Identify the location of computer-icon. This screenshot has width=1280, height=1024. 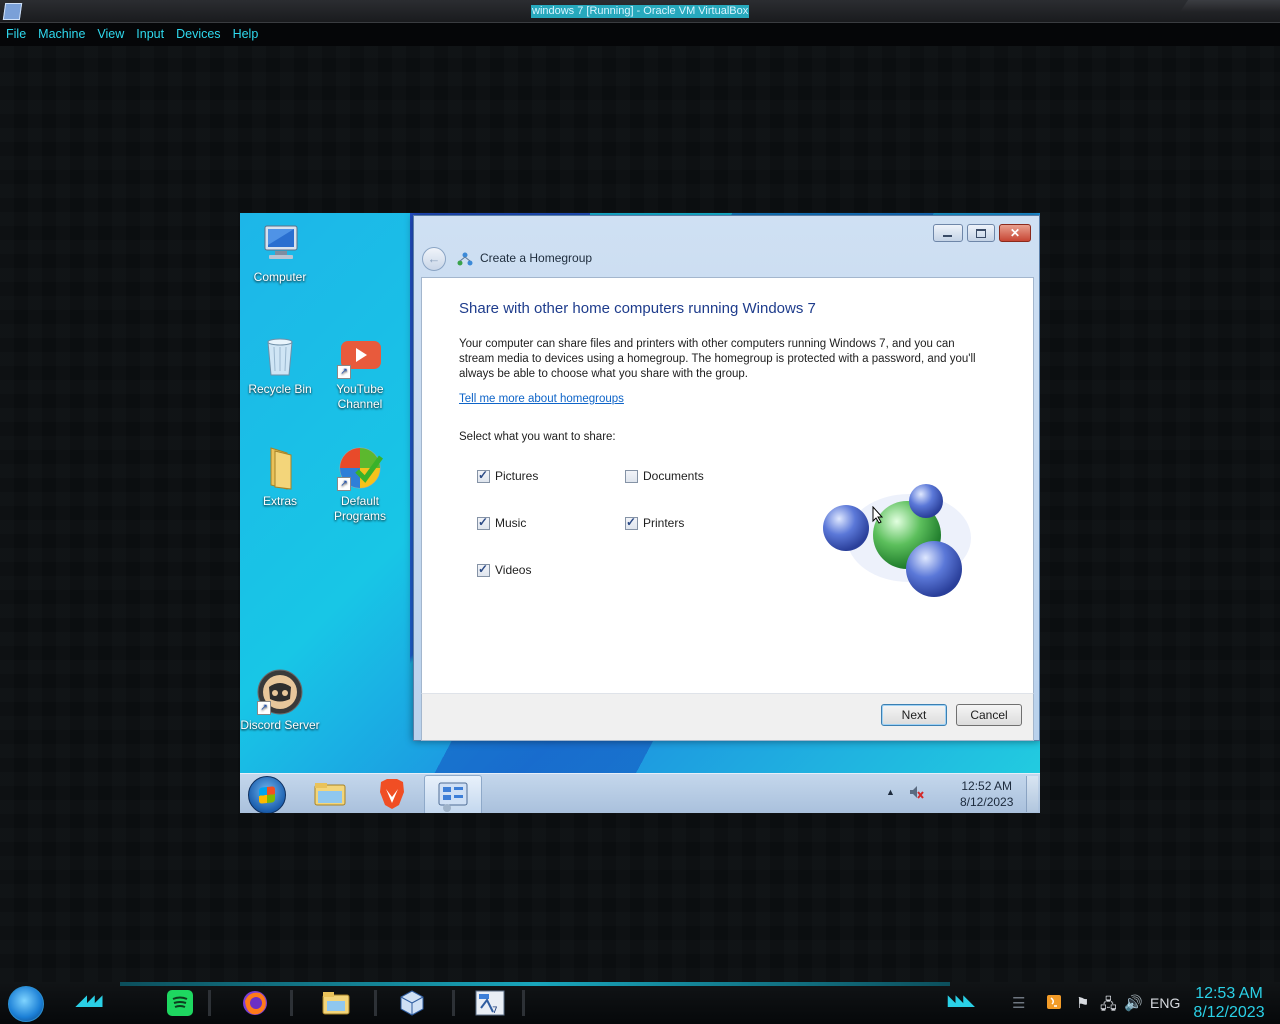
(280, 244).